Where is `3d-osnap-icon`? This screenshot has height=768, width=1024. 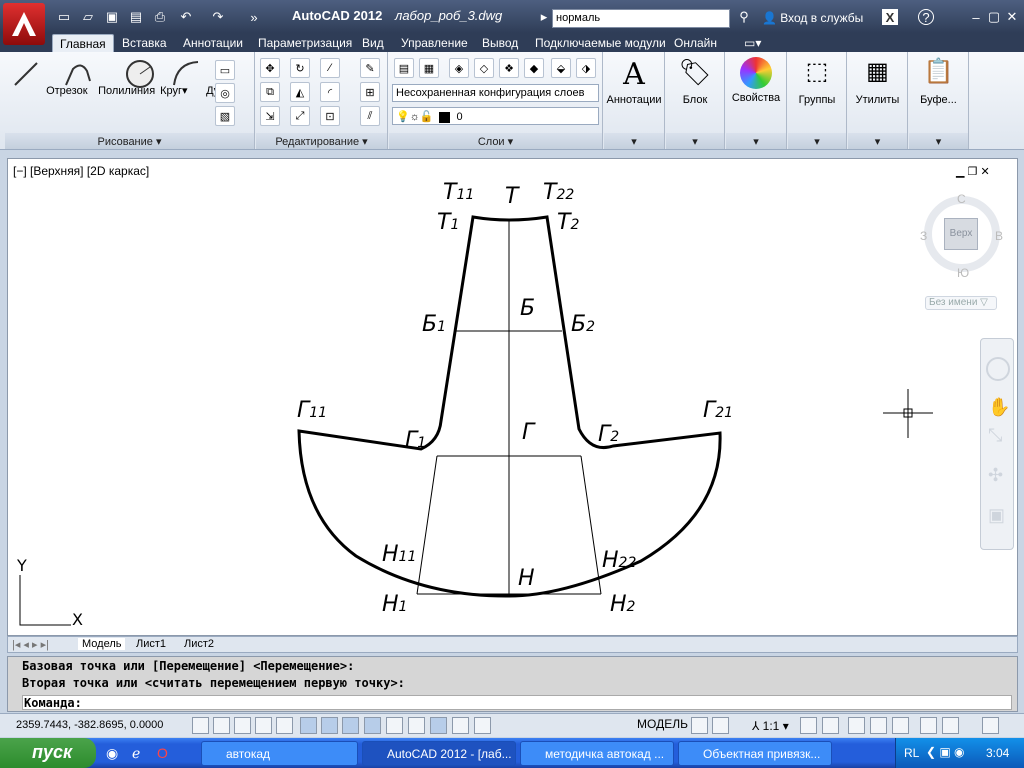
3d-osnap-icon is located at coordinates (329, 725).